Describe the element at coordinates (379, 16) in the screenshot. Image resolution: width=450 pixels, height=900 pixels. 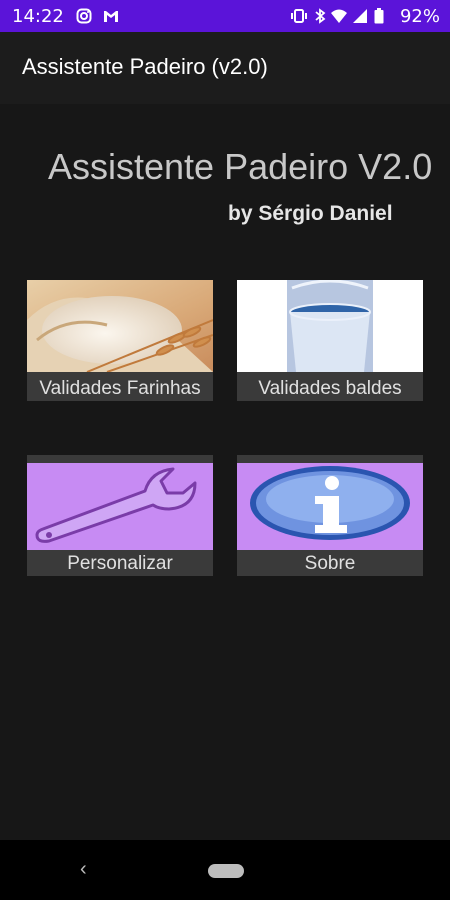
I see `battery-icon` at that location.